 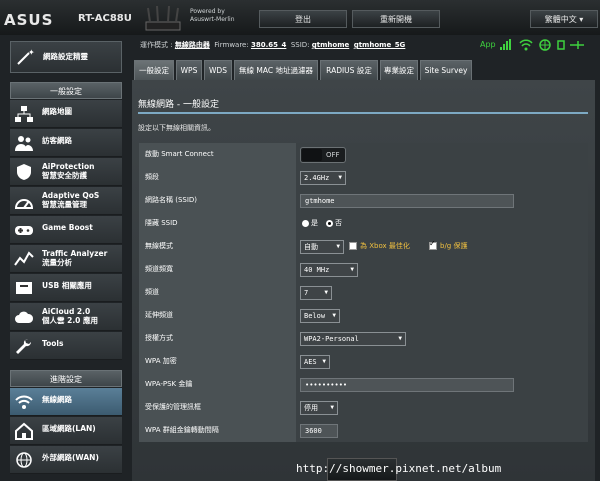 I want to click on wireless-icon, so click(x=24, y=402).